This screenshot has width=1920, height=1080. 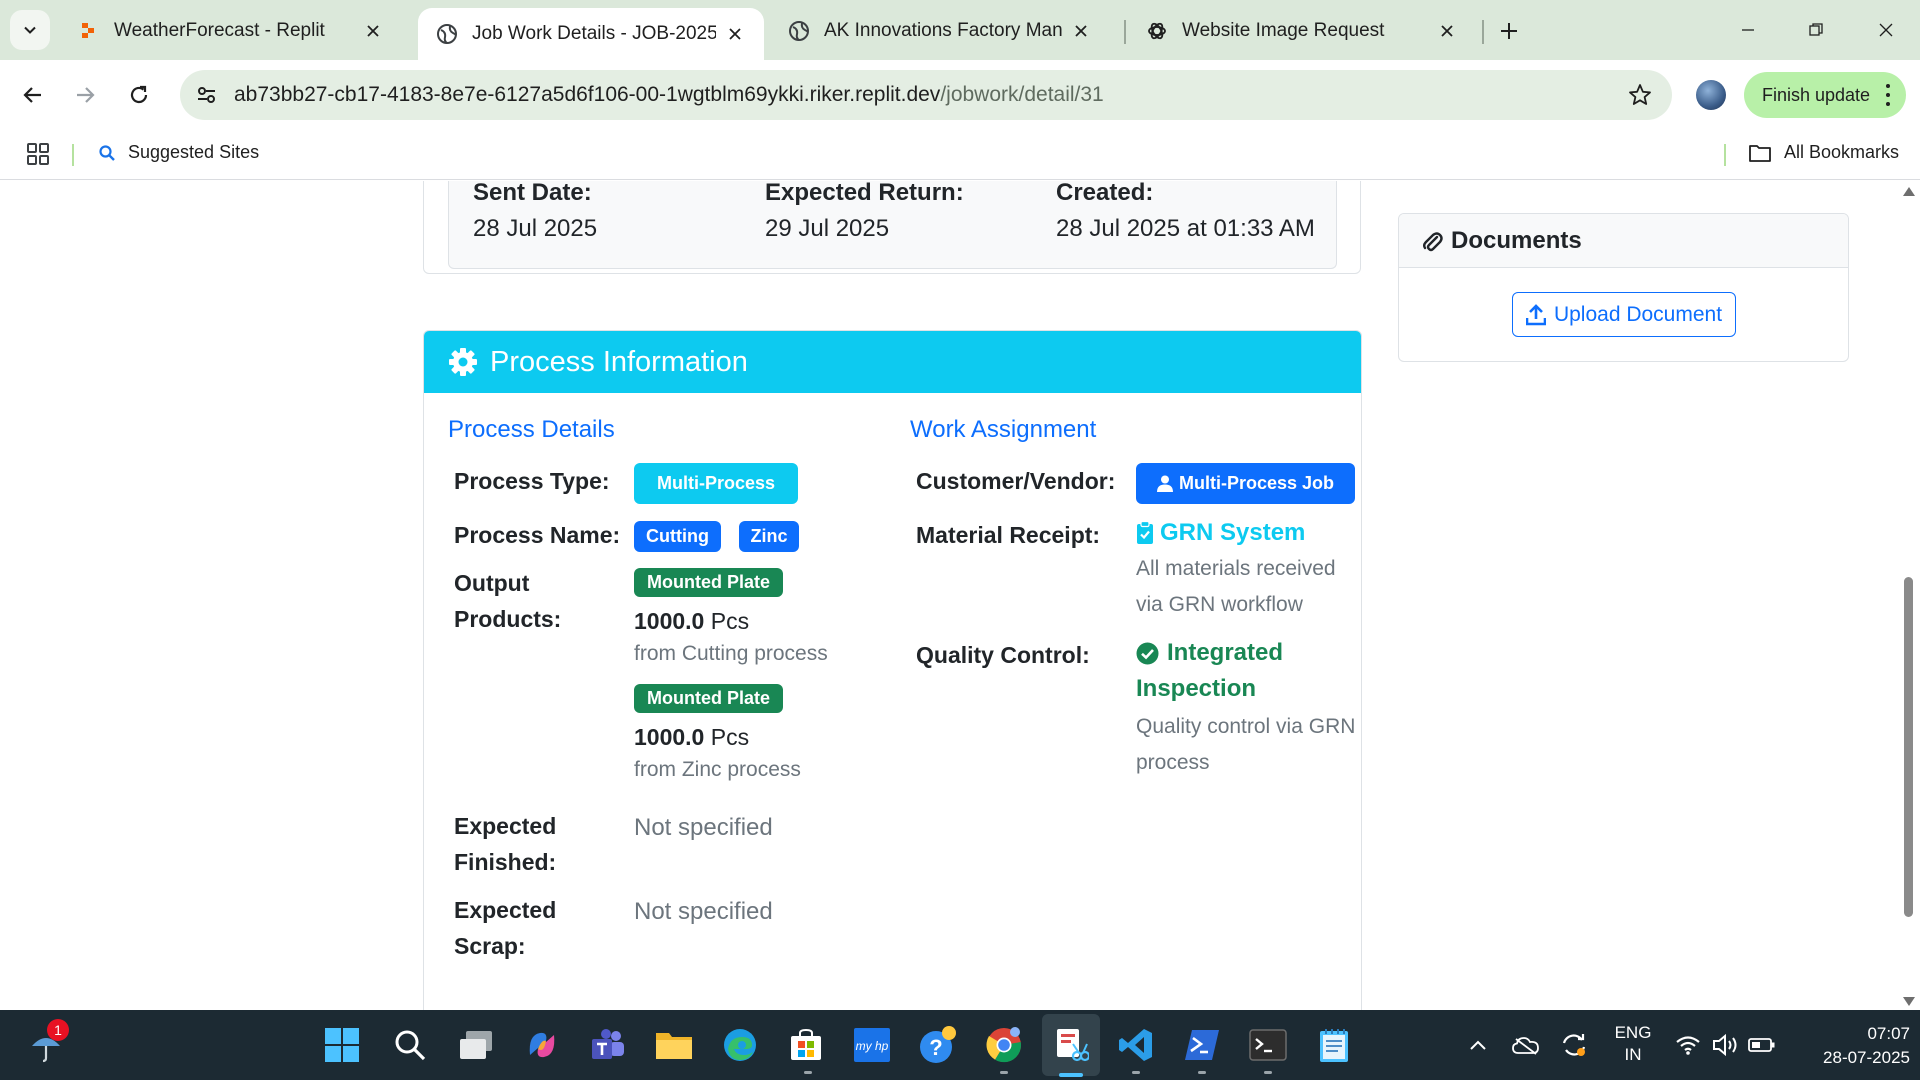 I want to click on notepad-icon, so click(x=1334, y=1045).